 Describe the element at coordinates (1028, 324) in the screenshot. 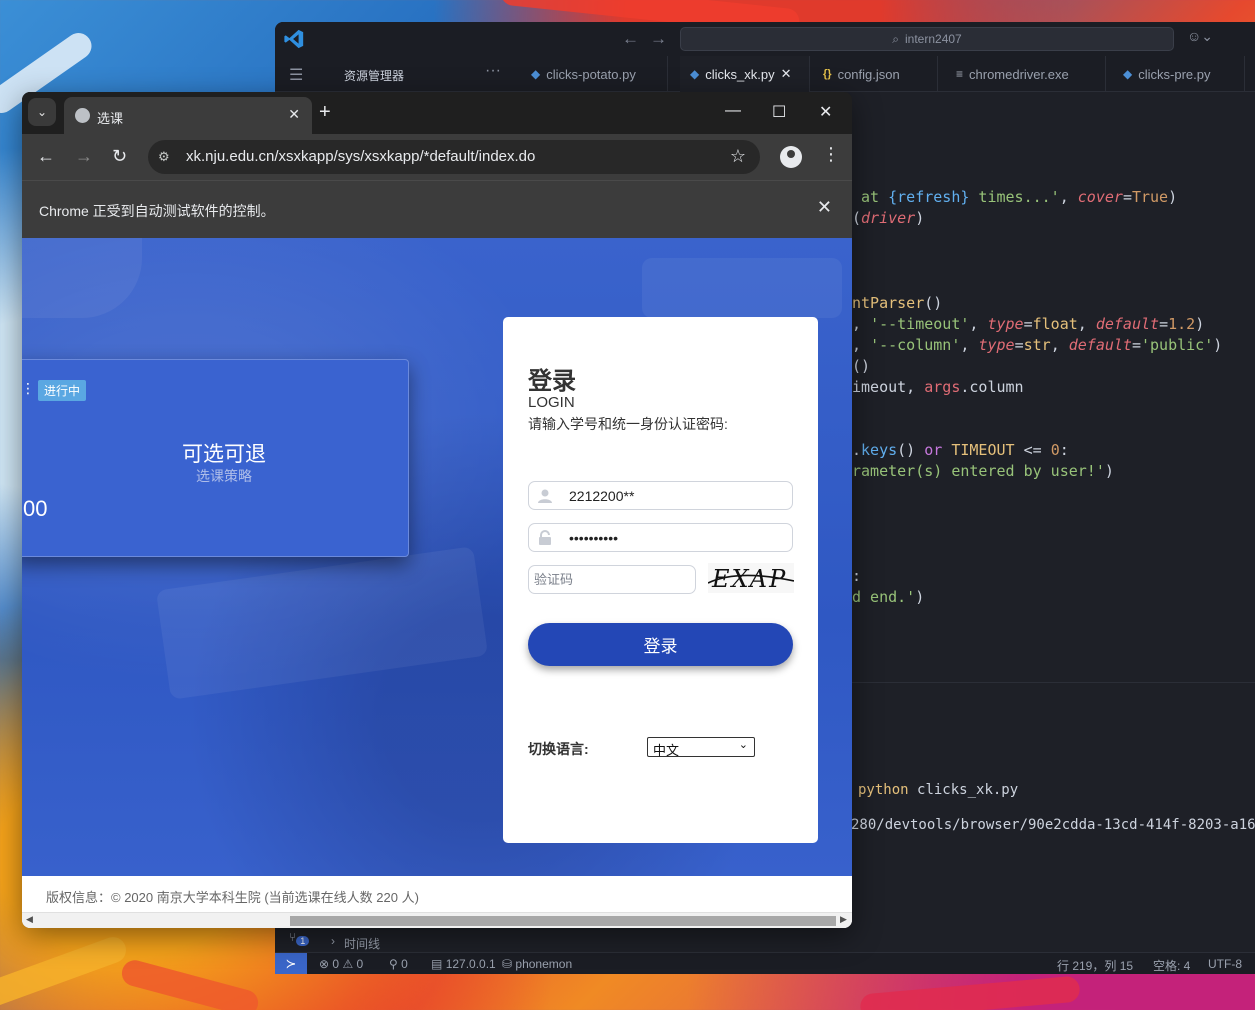

I see `code-line: , '--timeout', type=float, default=1.2)` at that location.